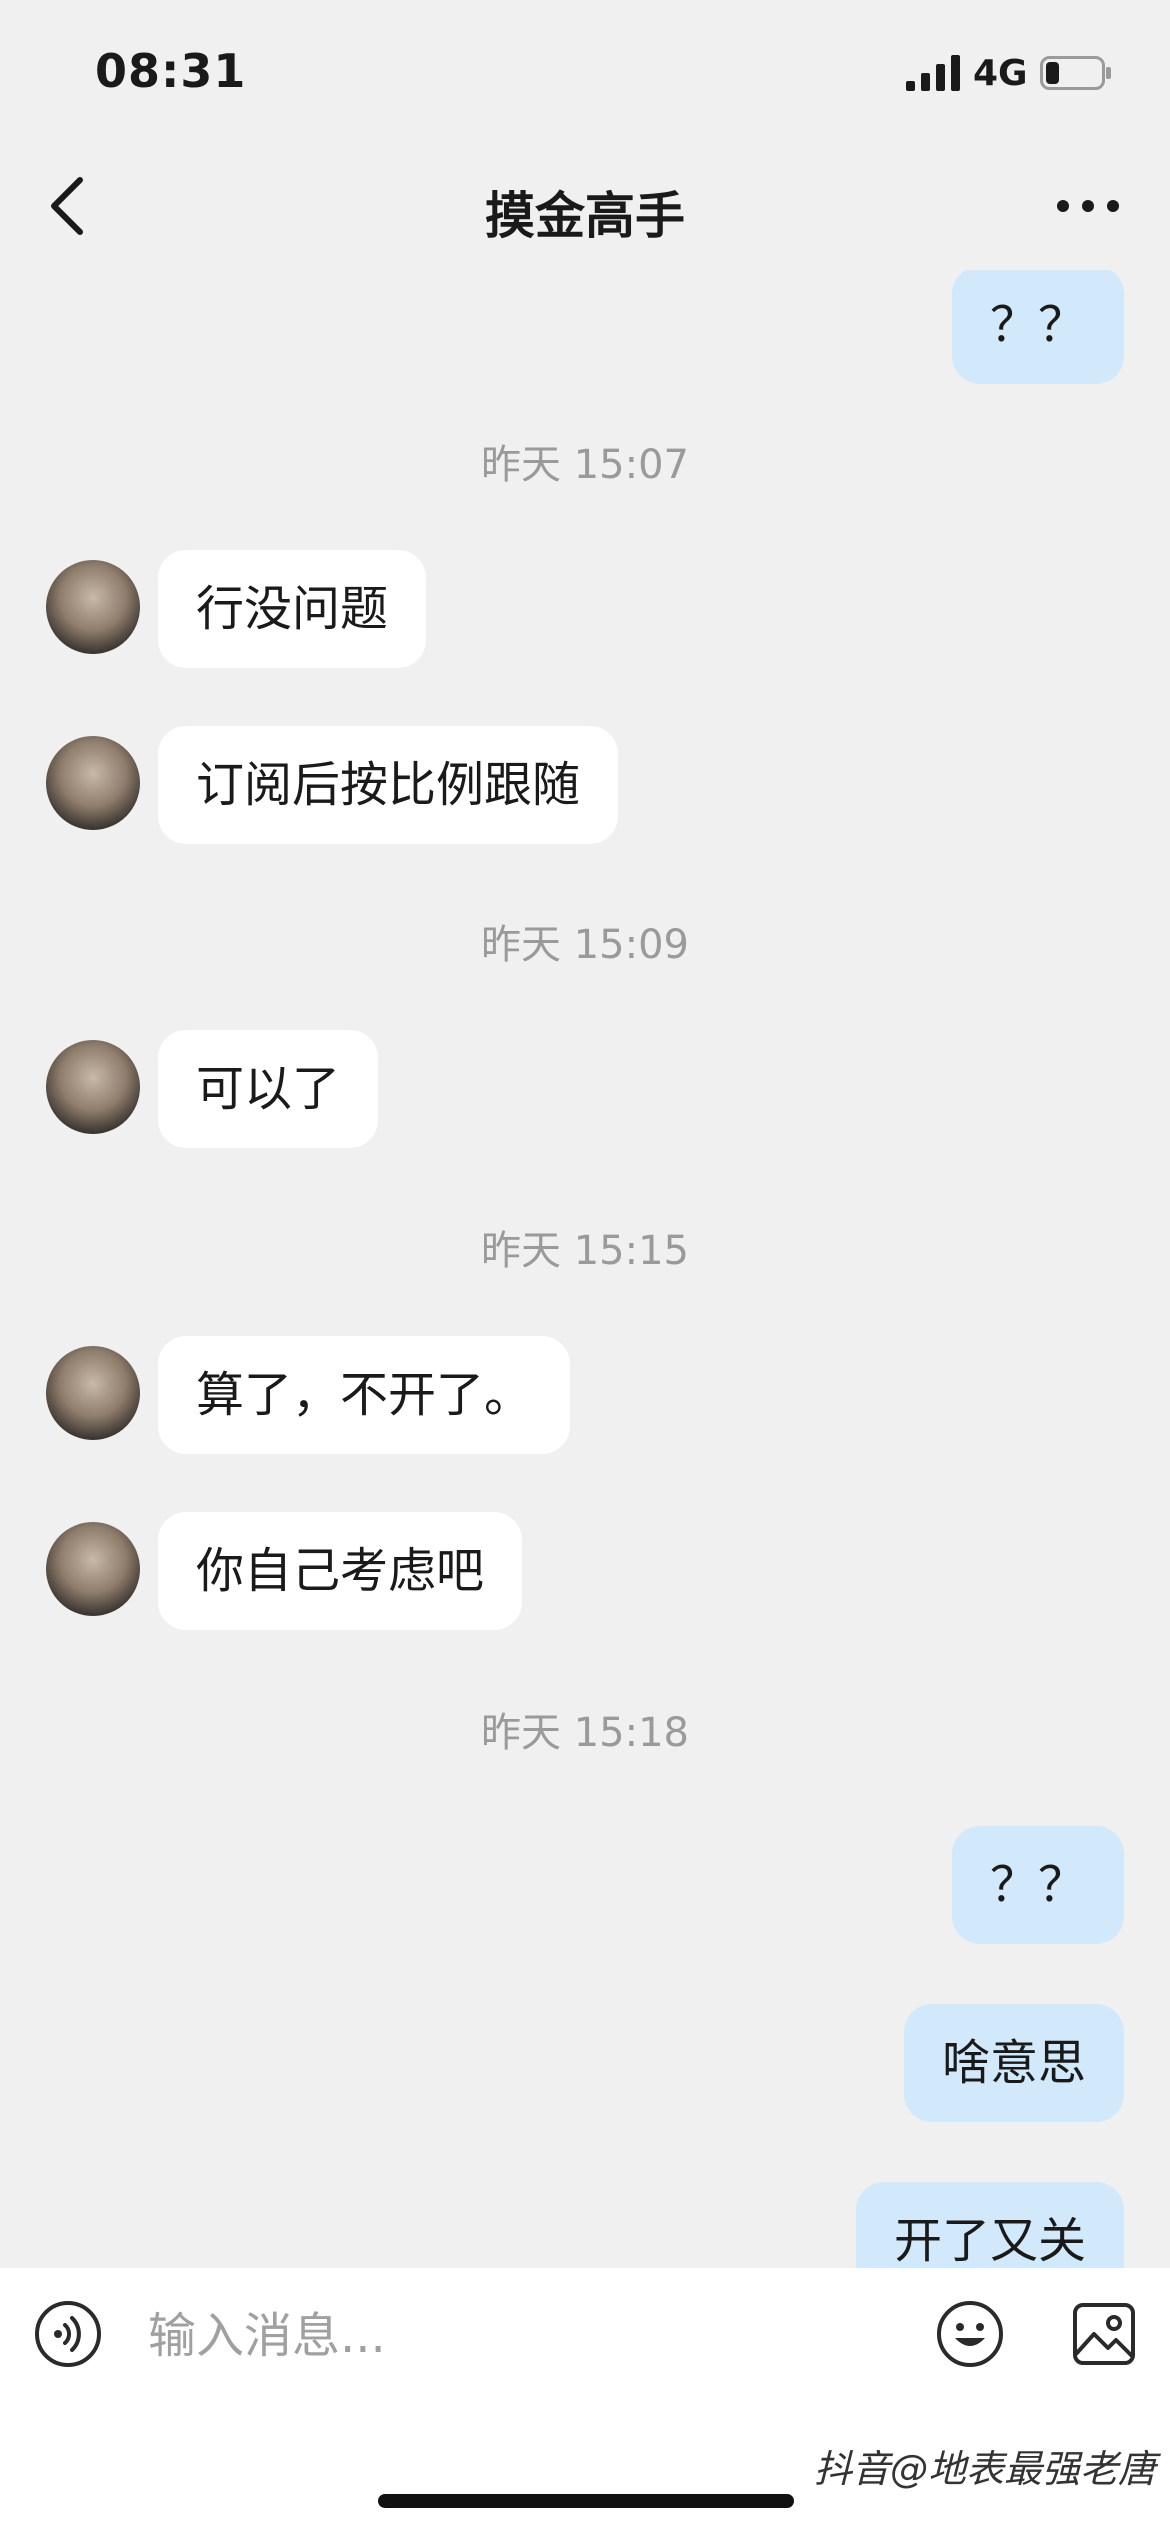 This screenshot has width=1170, height=2532. Describe the element at coordinates (933, 73) in the screenshot. I see `signal-strength-icon` at that location.